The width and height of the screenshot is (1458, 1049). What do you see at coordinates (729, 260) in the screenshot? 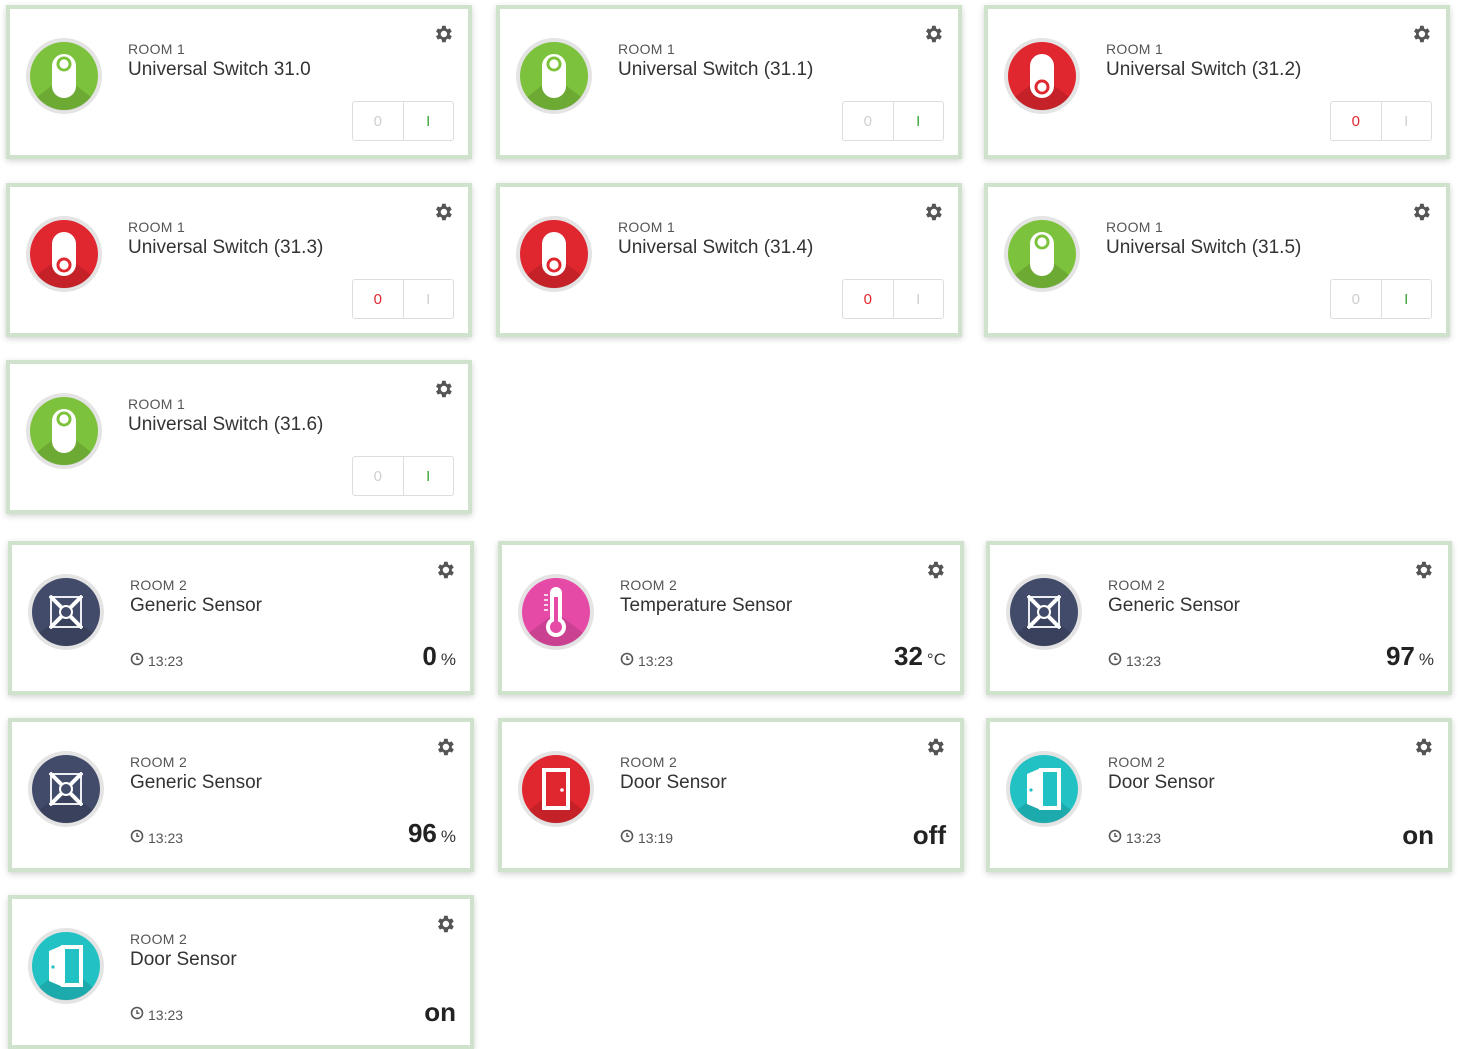
I see `switch-card: ROOM 1 Universal Switch (31.4) 0 I` at bounding box center [729, 260].